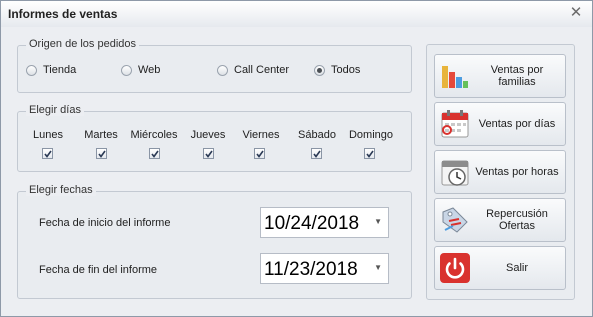 This screenshot has width=593, height=317. What do you see at coordinates (319, 70) in the screenshot?
I see `radio-todos-dot` at bounding box center [319, 70].